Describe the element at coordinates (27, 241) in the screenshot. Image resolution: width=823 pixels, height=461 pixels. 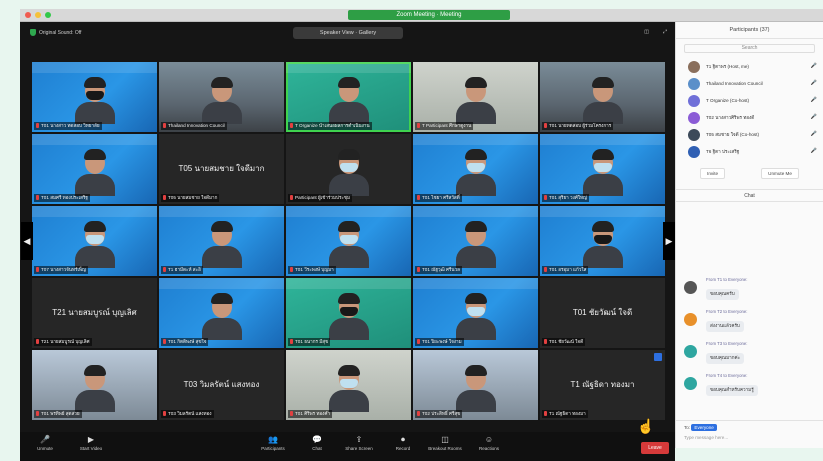
I see `previous-page-button: ◀` at that location.